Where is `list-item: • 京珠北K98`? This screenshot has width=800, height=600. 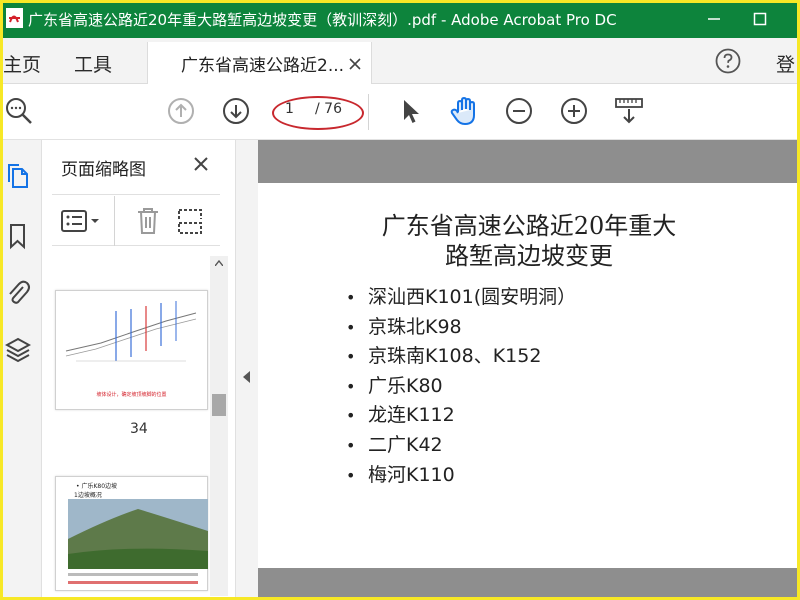 list-item: • 京珠北K98 is located at coordinates (461, 328).